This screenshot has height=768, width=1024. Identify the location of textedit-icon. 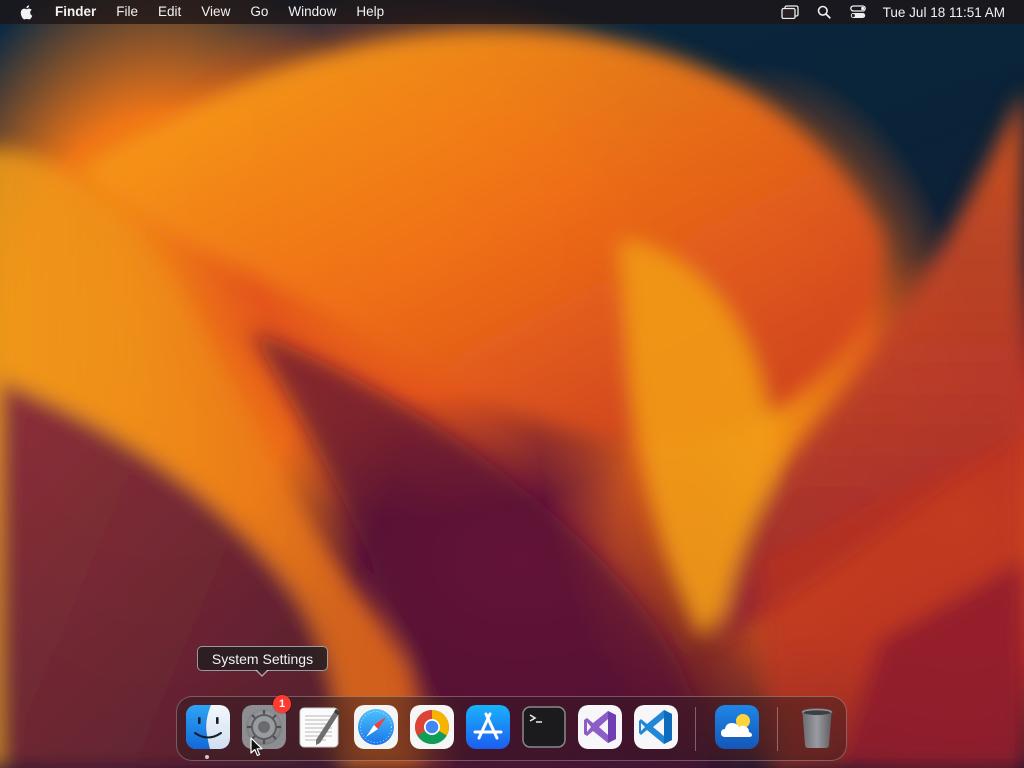
(319, 727).